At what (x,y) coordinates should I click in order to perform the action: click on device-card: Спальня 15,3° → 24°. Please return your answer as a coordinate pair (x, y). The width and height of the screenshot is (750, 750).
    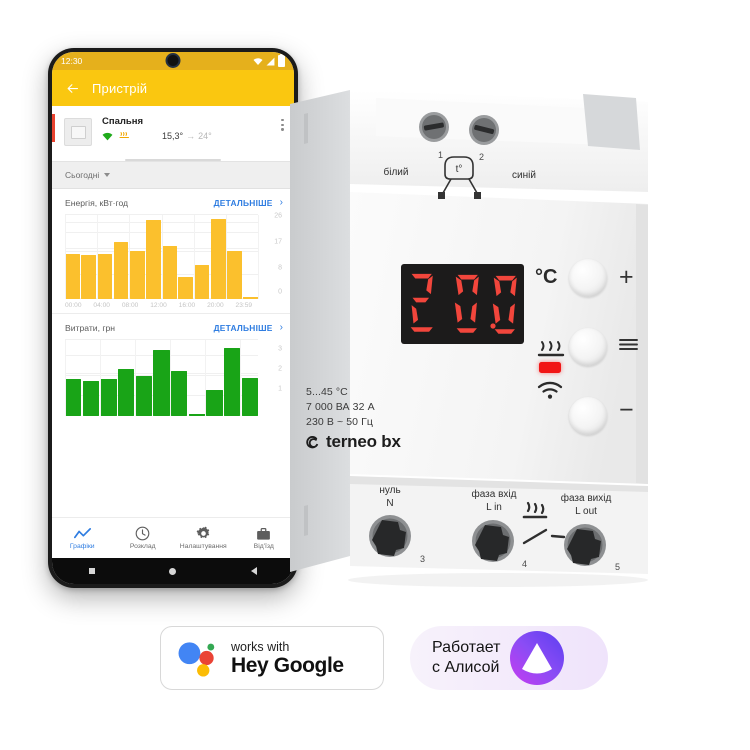
    Looking at the image, I should click on (173, 129).